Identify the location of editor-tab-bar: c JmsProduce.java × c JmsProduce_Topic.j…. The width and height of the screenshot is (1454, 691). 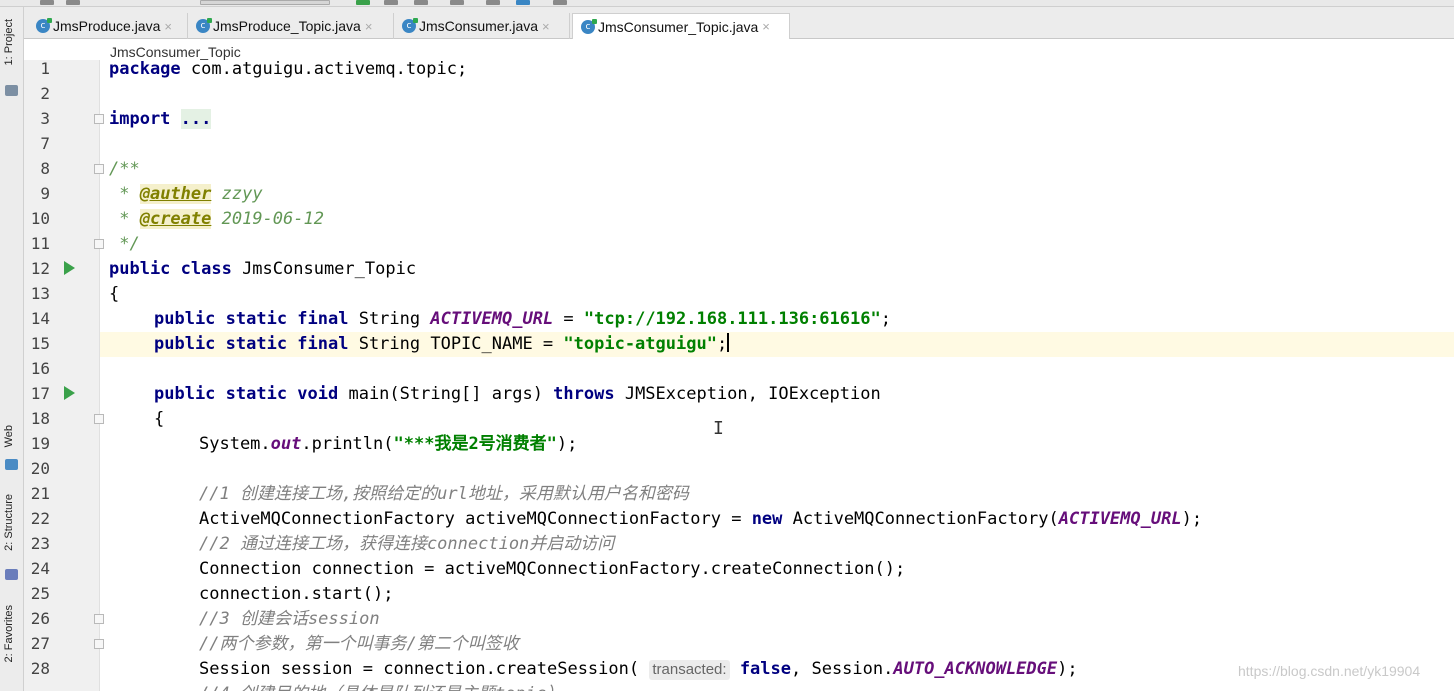
(739, 23).